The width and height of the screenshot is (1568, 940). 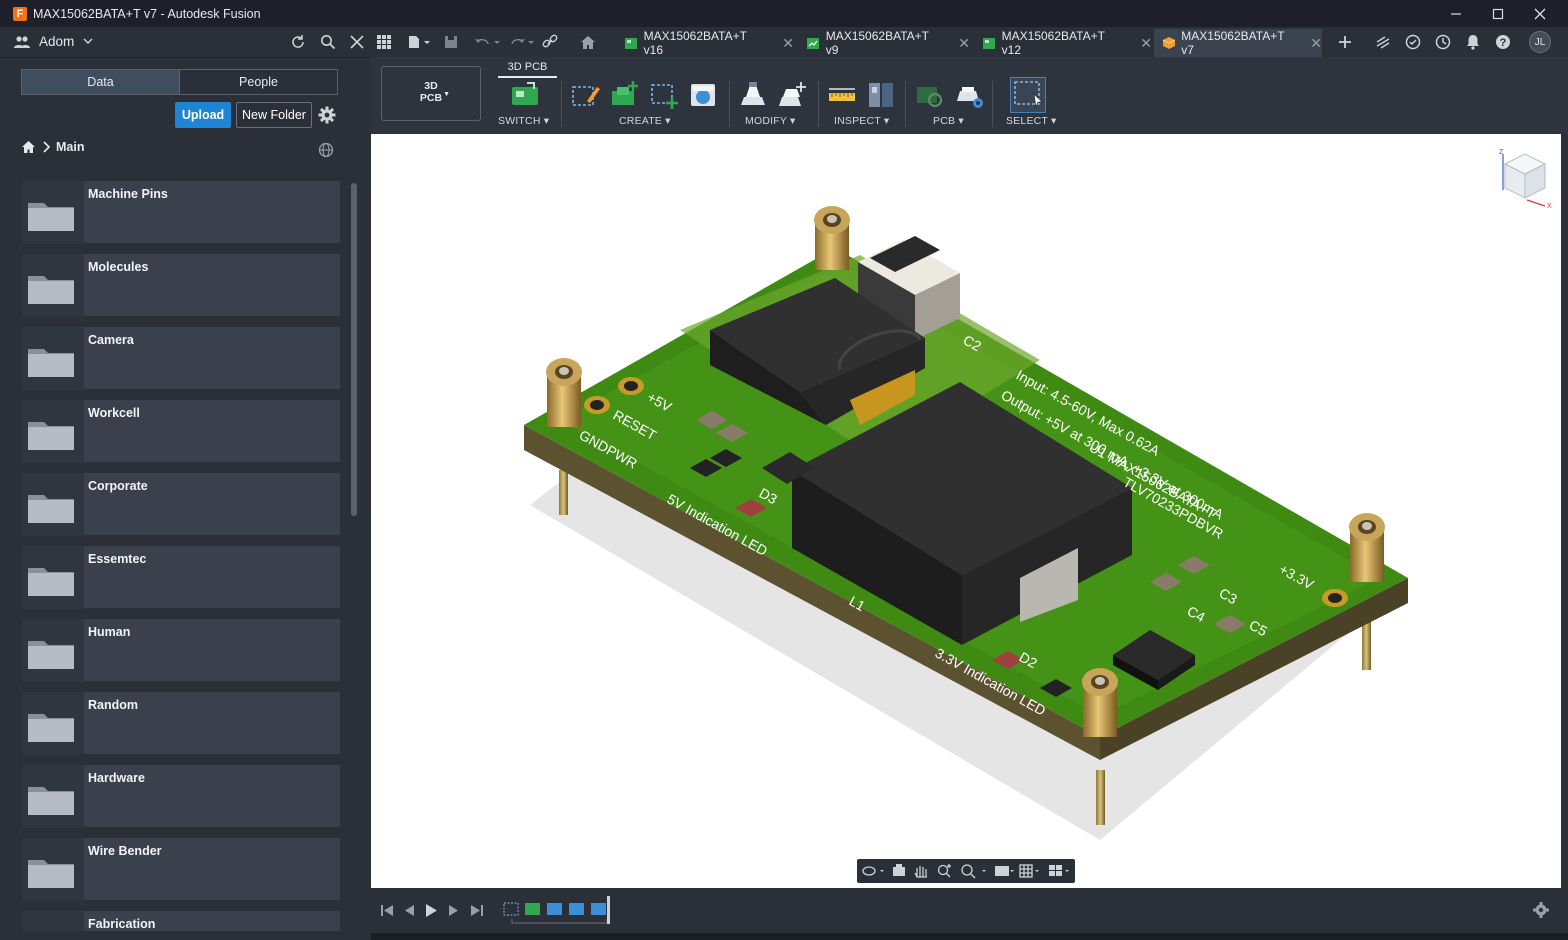 What do you see at coordinates (88, 41) in the screenshot?
I see `chevron-down-icon` at bounding box center [88, 41].